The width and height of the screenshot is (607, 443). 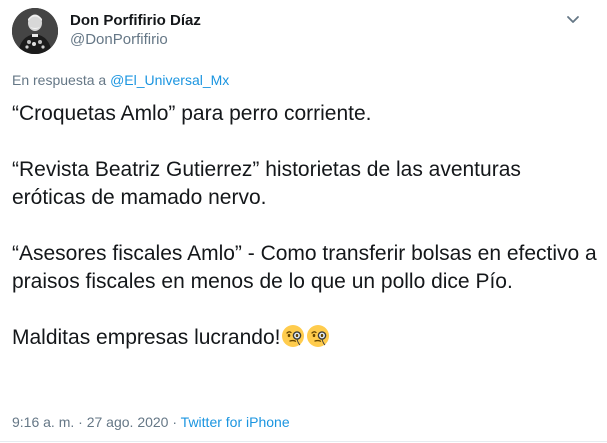 What do you see at coordinates (128, 422) in the screenshot?
I see `tweet-date: 27 ago. 2020` at bounding box center [128, 422].